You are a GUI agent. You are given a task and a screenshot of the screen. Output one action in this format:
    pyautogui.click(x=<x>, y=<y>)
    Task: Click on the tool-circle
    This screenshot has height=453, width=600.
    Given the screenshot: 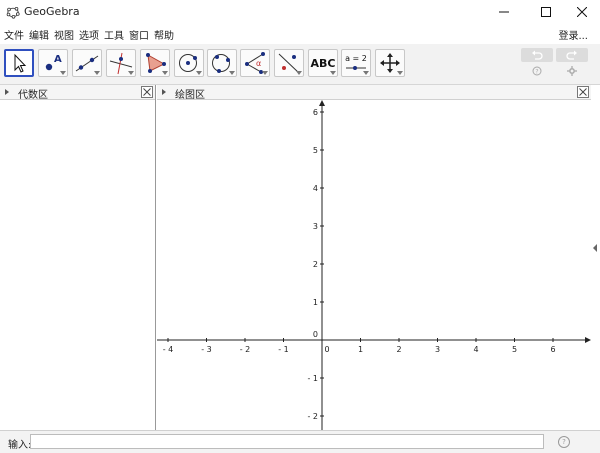 What is the action you would take?
    pyautogui.click(x=189, y=63)
    